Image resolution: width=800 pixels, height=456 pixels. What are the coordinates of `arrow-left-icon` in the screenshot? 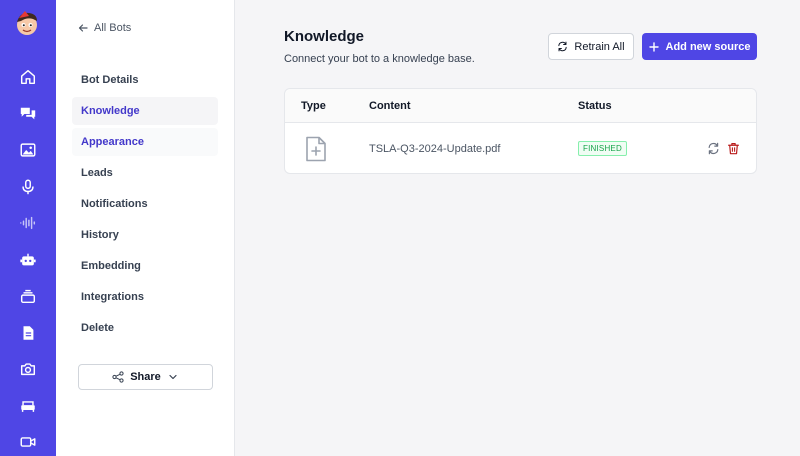 It's located at (83, 28).